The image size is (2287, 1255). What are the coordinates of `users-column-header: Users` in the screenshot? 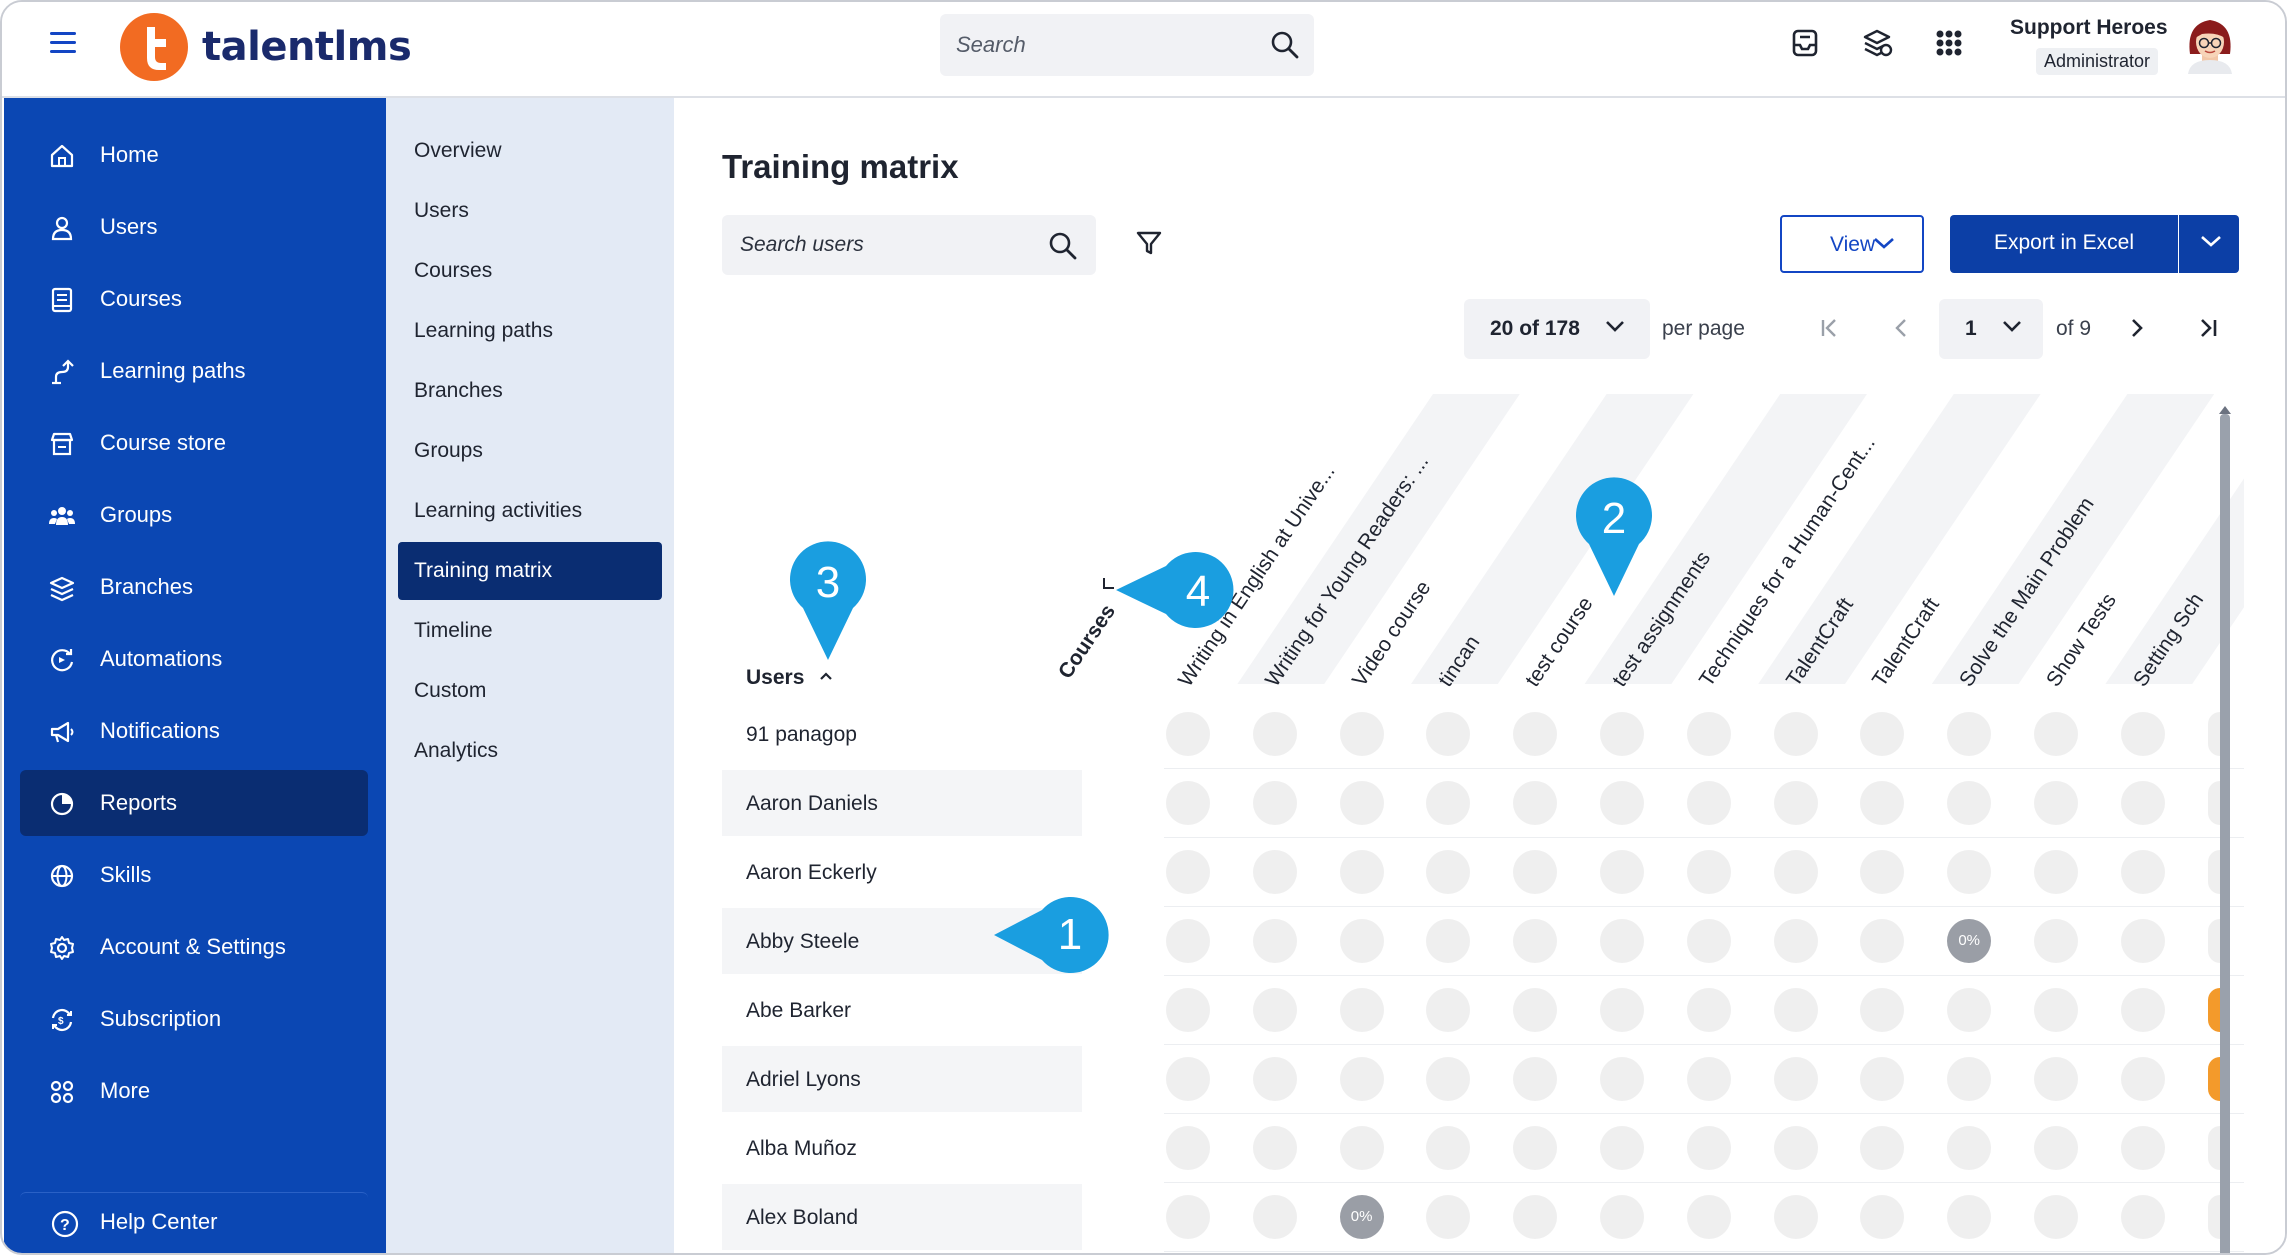 It's located at (775, 678).